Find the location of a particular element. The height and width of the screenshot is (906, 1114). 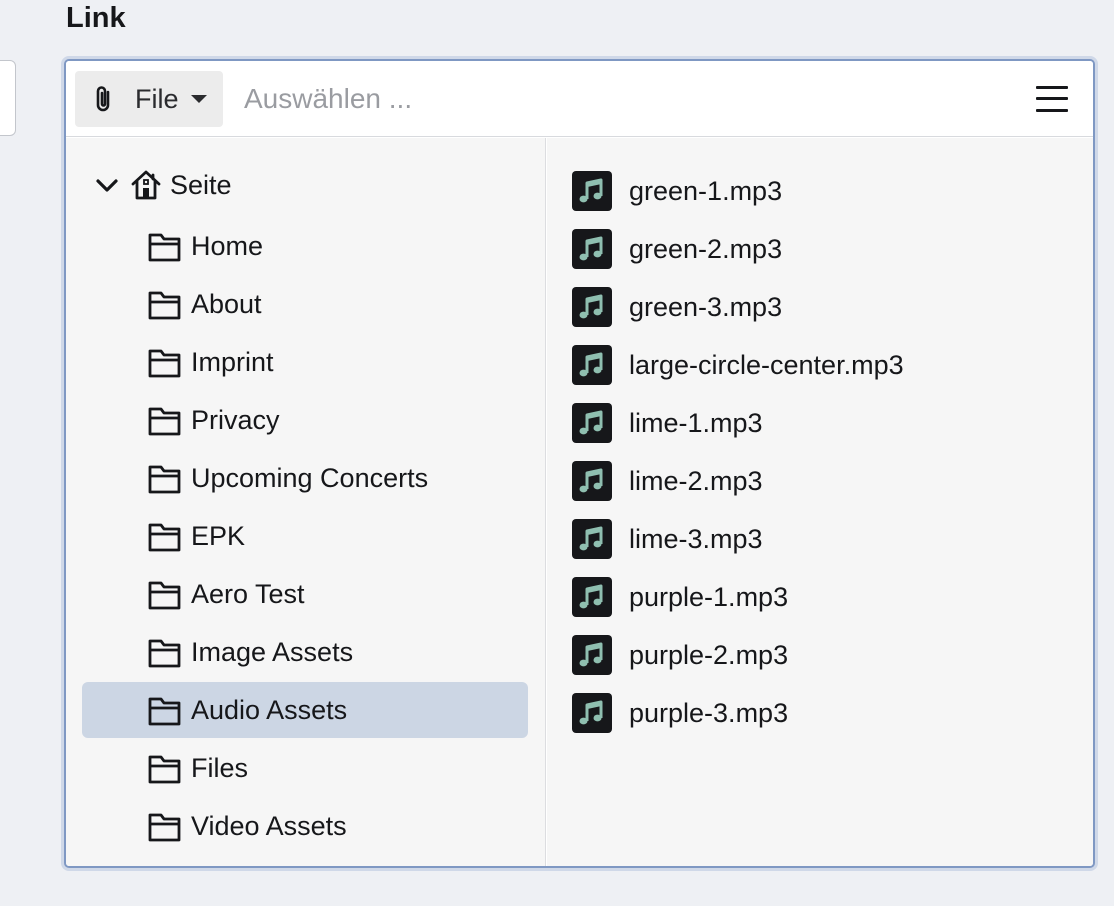

tree-item-label: Home is located at coordinates (227, 246).